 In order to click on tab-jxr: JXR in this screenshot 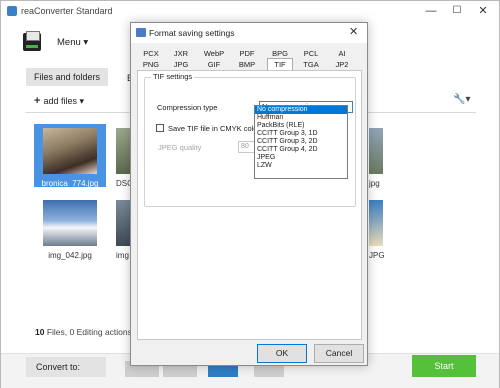, I will do `click(181, 53)`.